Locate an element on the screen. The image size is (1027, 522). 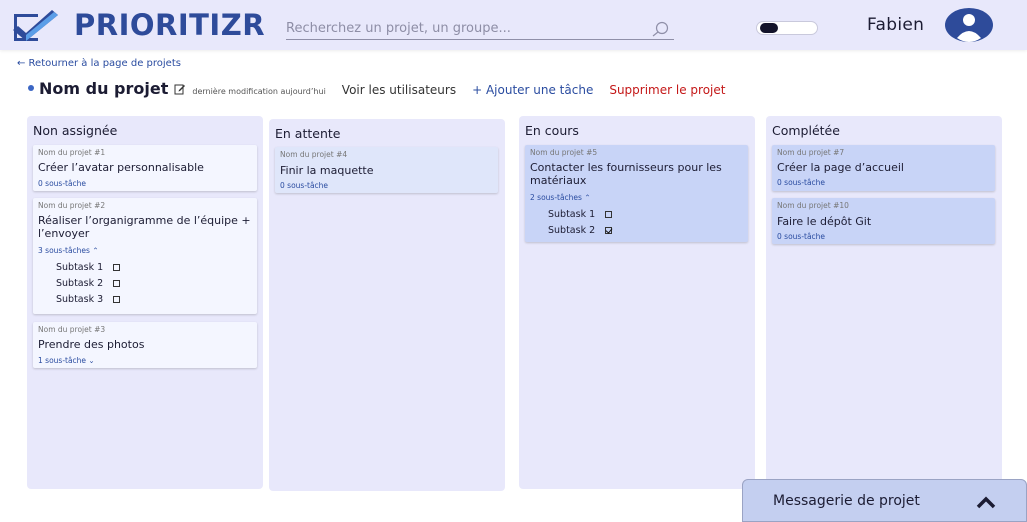
back-to-projects-link: ← Retourner à la page de projets is located at coordinates (99, 63).